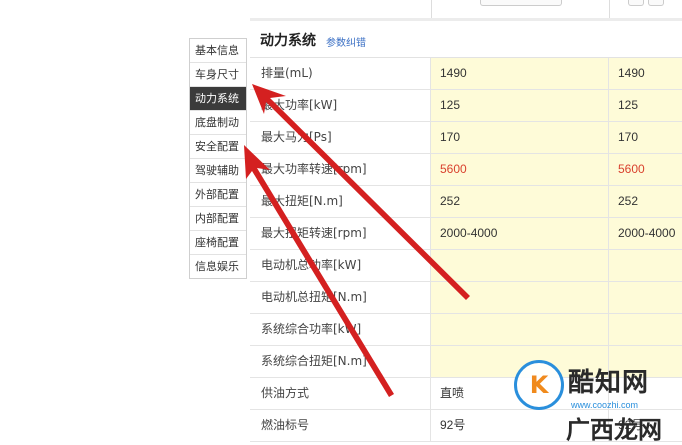  What do you see at coordinates (218, 147) in the screenshot?
I see `nav-item: 安全配置` at bounding box center [218, 147].